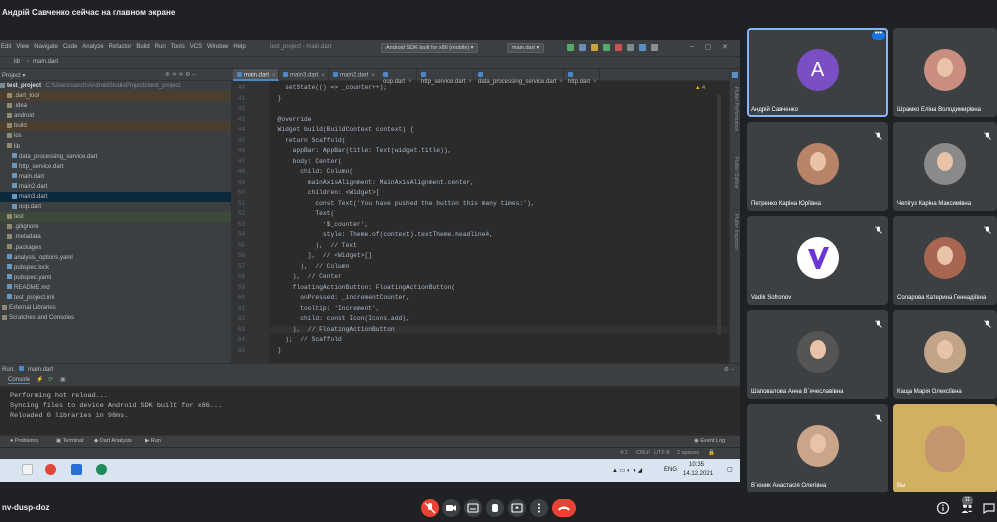  What do you see at coordinates (618, 47) in the screenshot?
I see `stop-icon` at bounding box center [618, 47].